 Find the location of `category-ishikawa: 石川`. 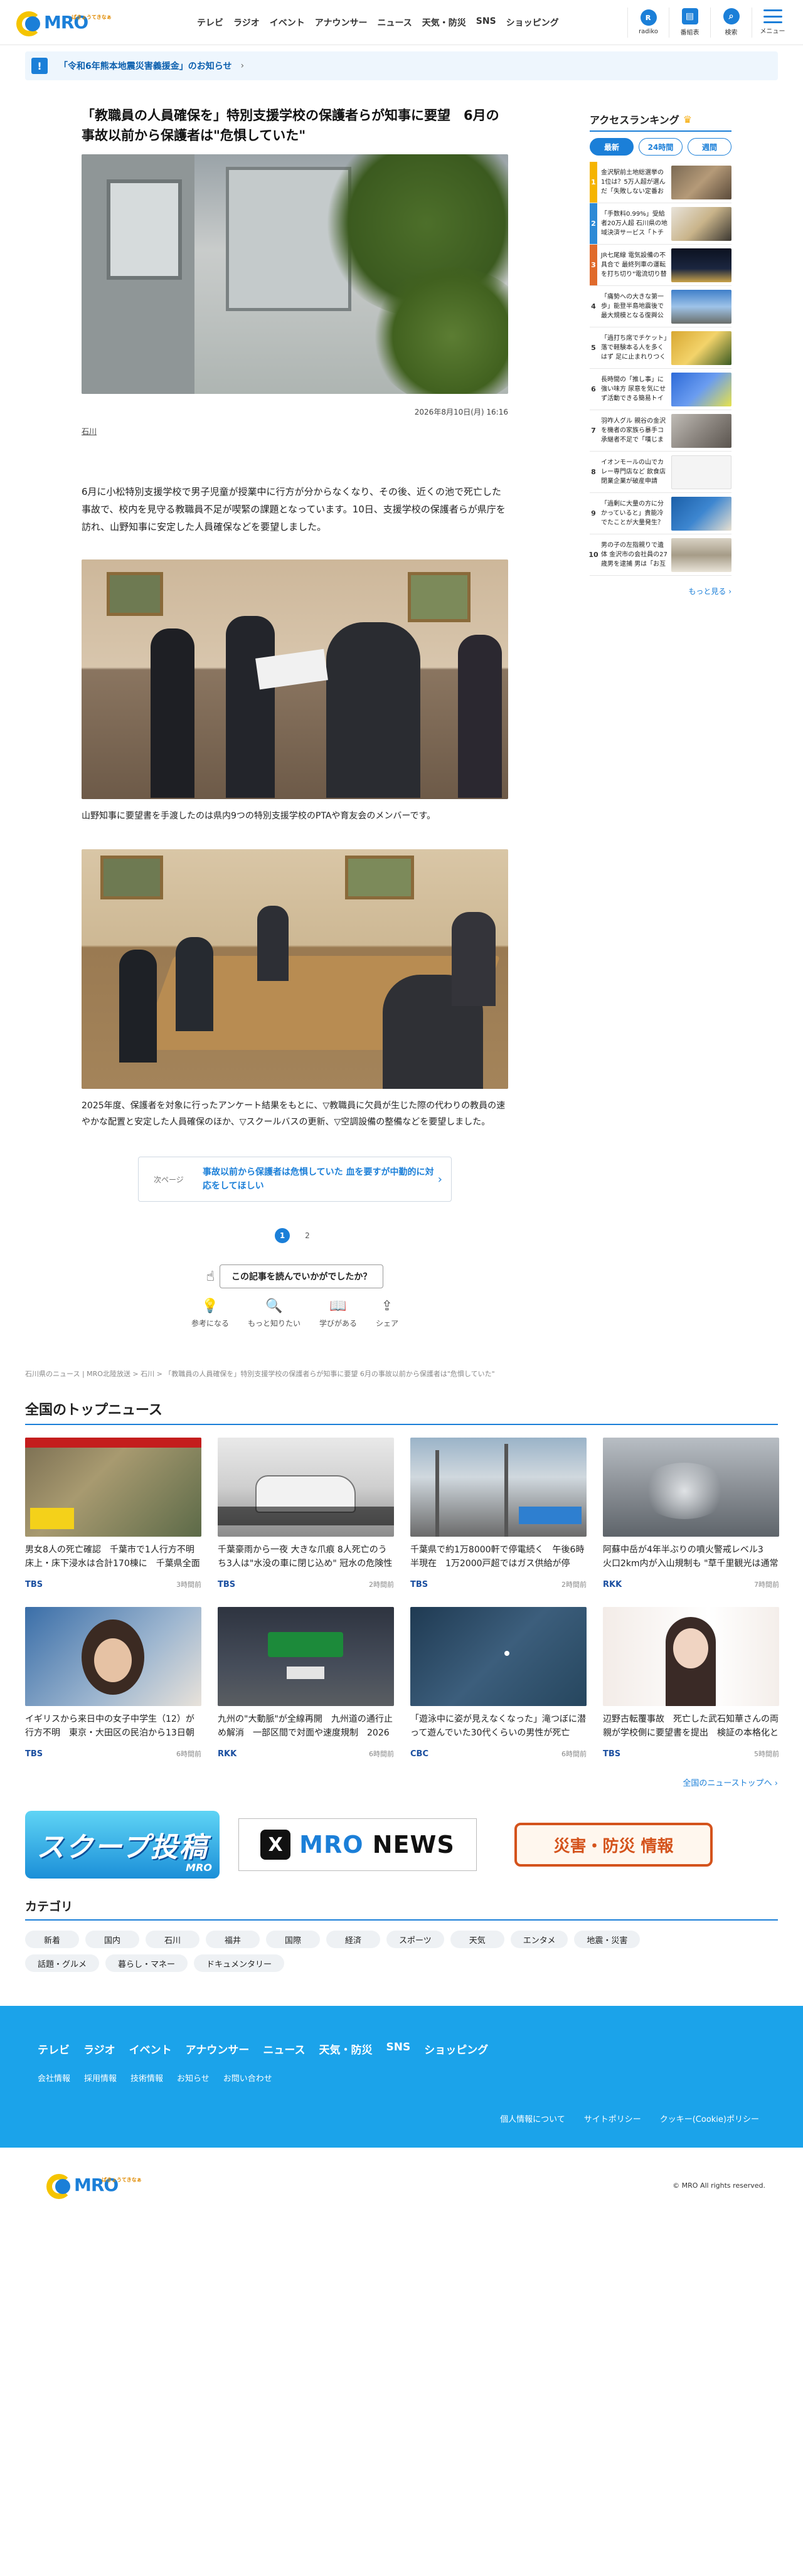

category-ishikawa: 石川 is located at coordinates (172, 1939).